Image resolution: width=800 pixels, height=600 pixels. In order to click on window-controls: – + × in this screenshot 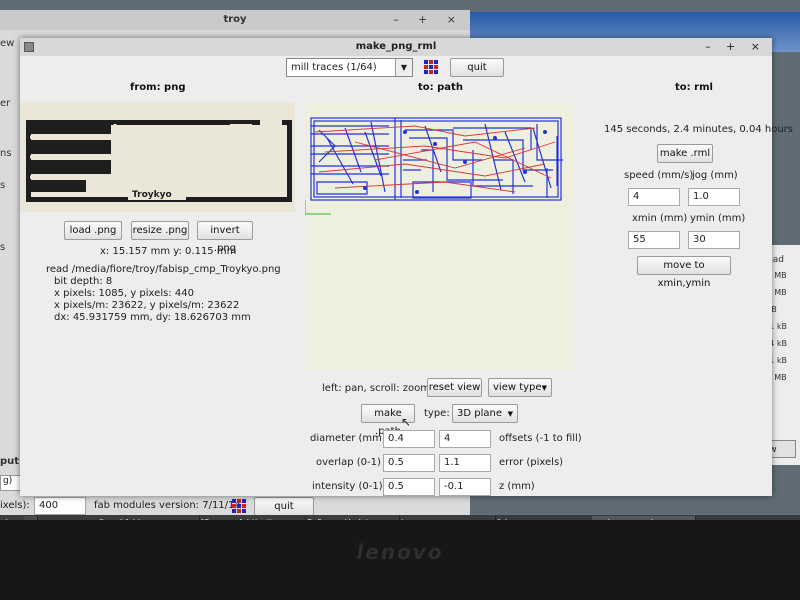, I will do `click(735, 46)`.